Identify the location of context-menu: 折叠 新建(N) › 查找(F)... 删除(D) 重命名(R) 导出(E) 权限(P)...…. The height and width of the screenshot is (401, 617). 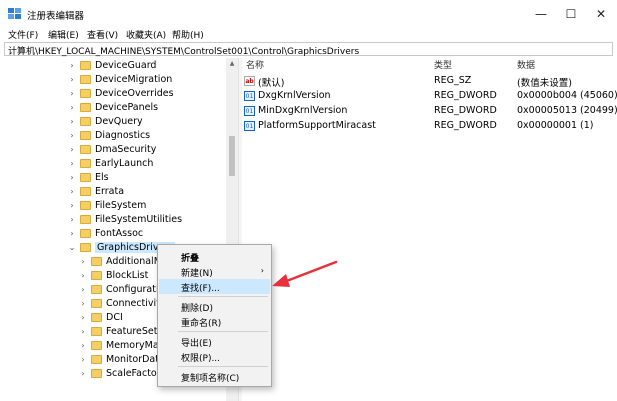
(214, 315).